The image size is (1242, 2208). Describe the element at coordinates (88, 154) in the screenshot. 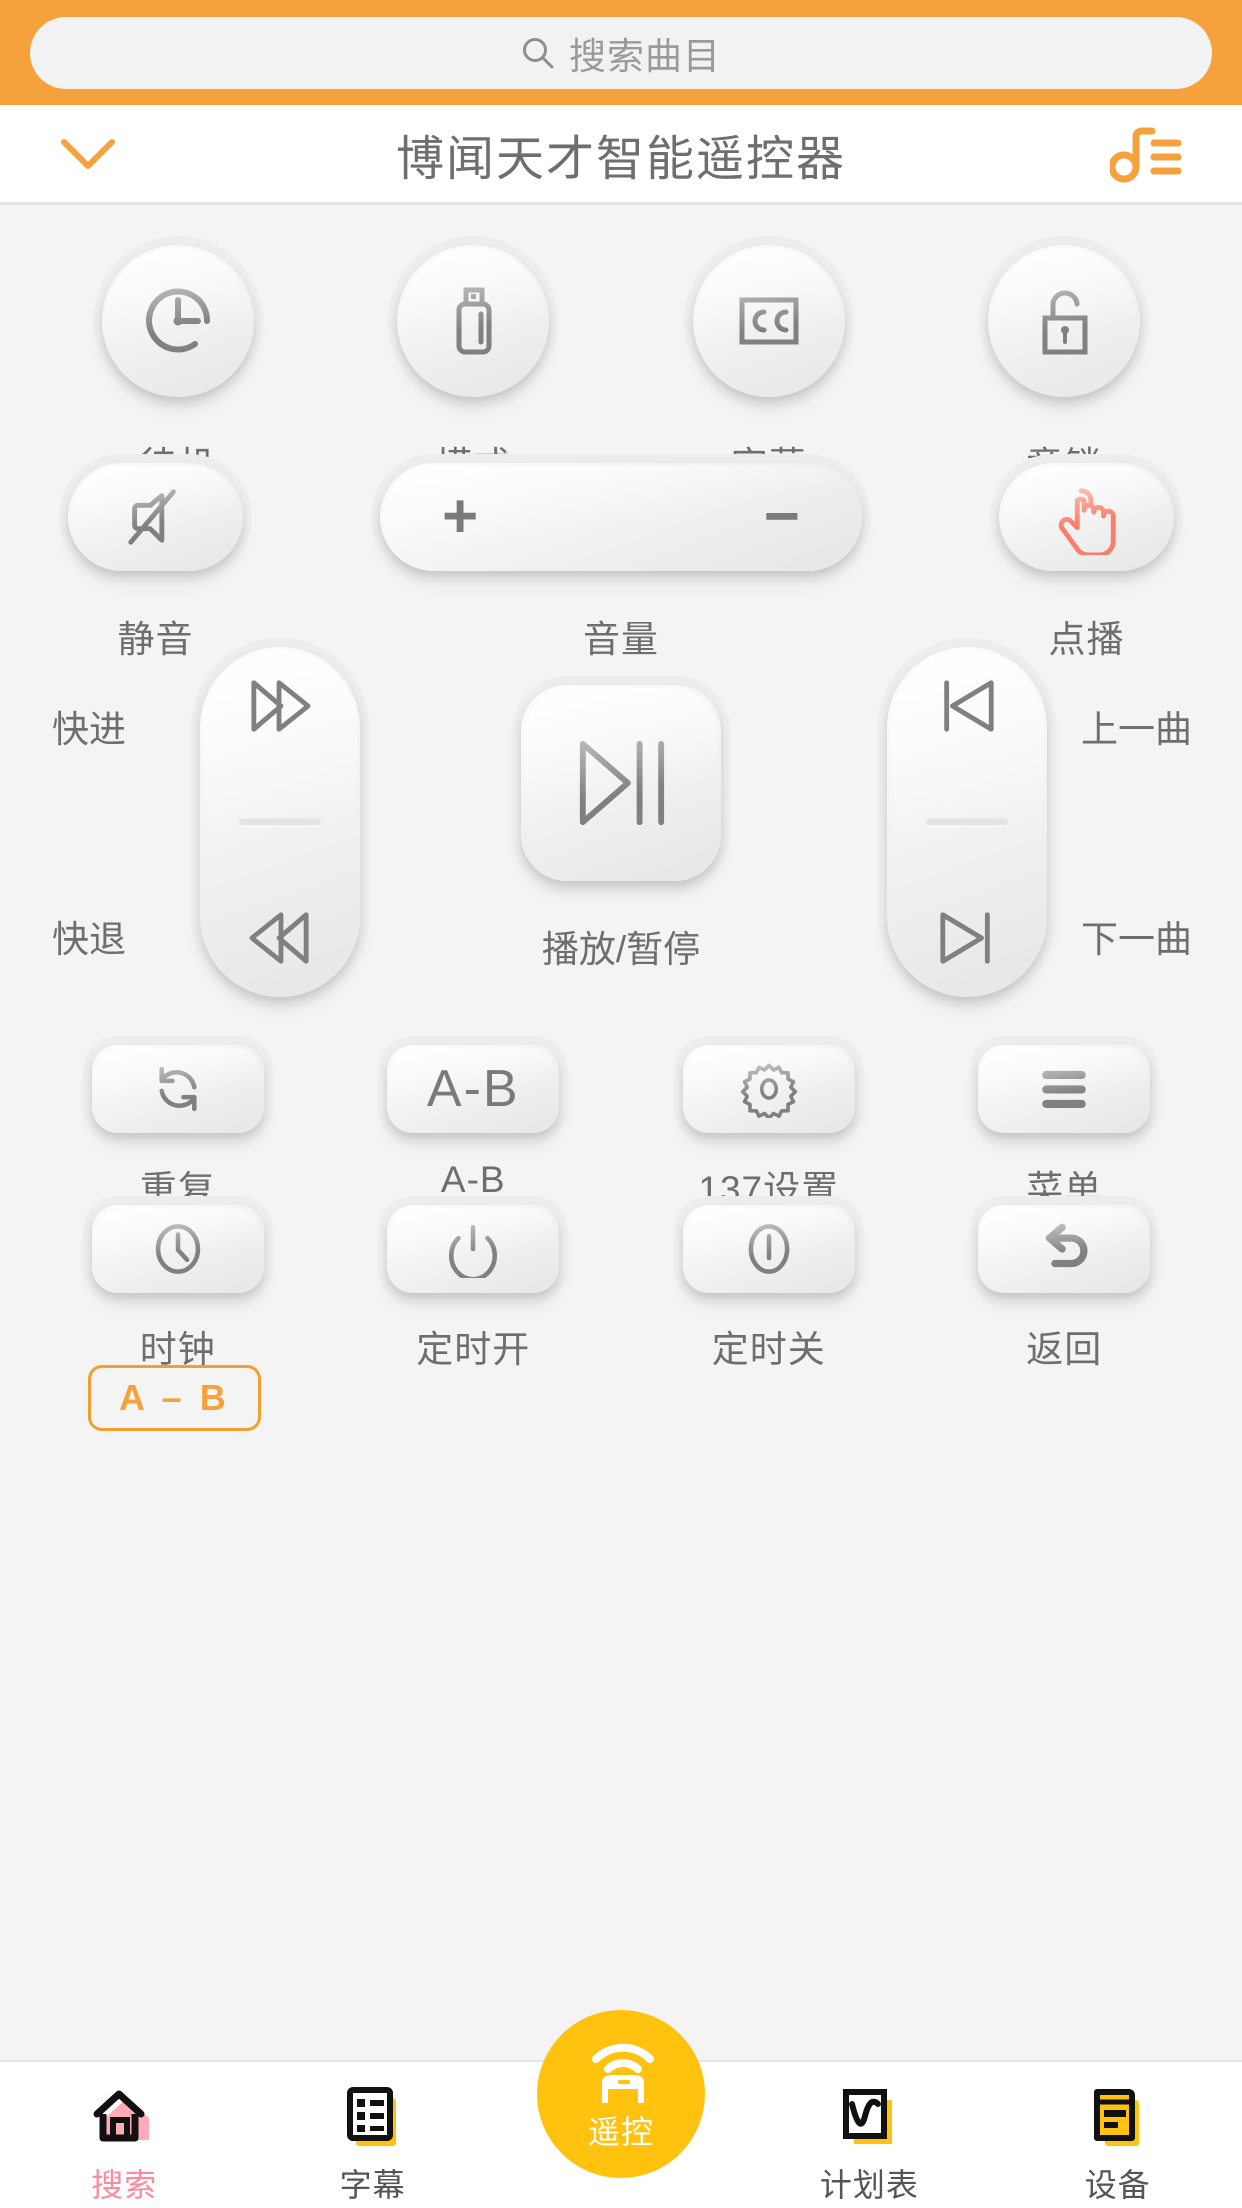

I see `chevron-down-icon` at that location.